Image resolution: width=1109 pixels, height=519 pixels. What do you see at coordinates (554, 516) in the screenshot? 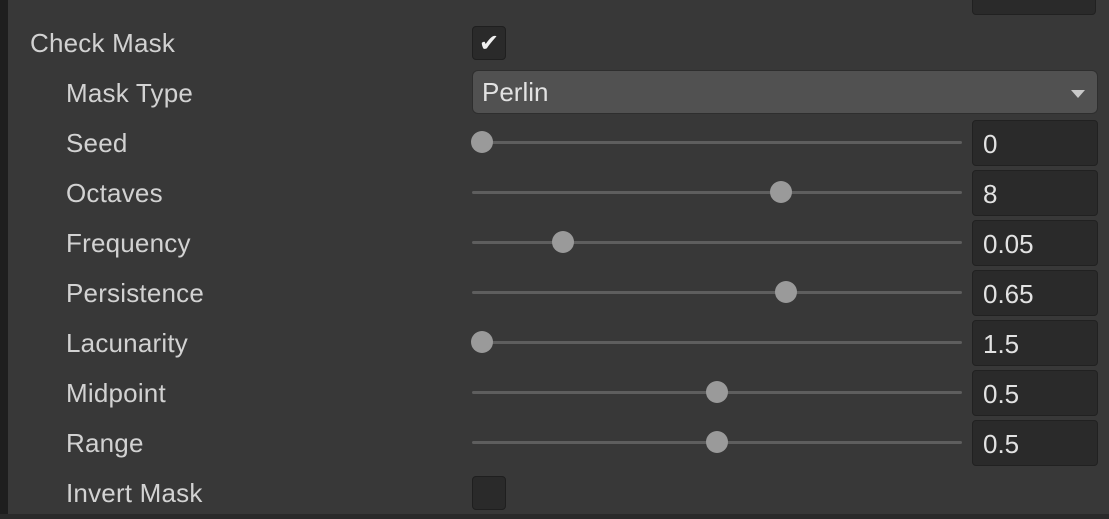
I see `panel-bottom-edge` at bounding box center [554, 516].